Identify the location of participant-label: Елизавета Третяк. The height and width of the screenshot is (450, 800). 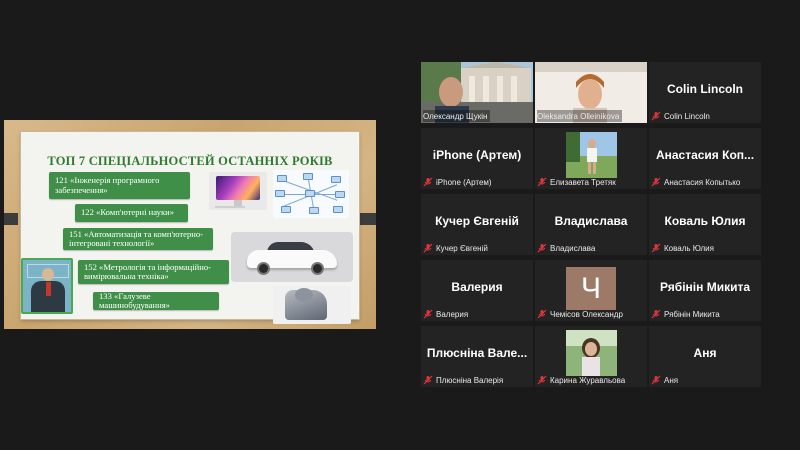
(576, 182).